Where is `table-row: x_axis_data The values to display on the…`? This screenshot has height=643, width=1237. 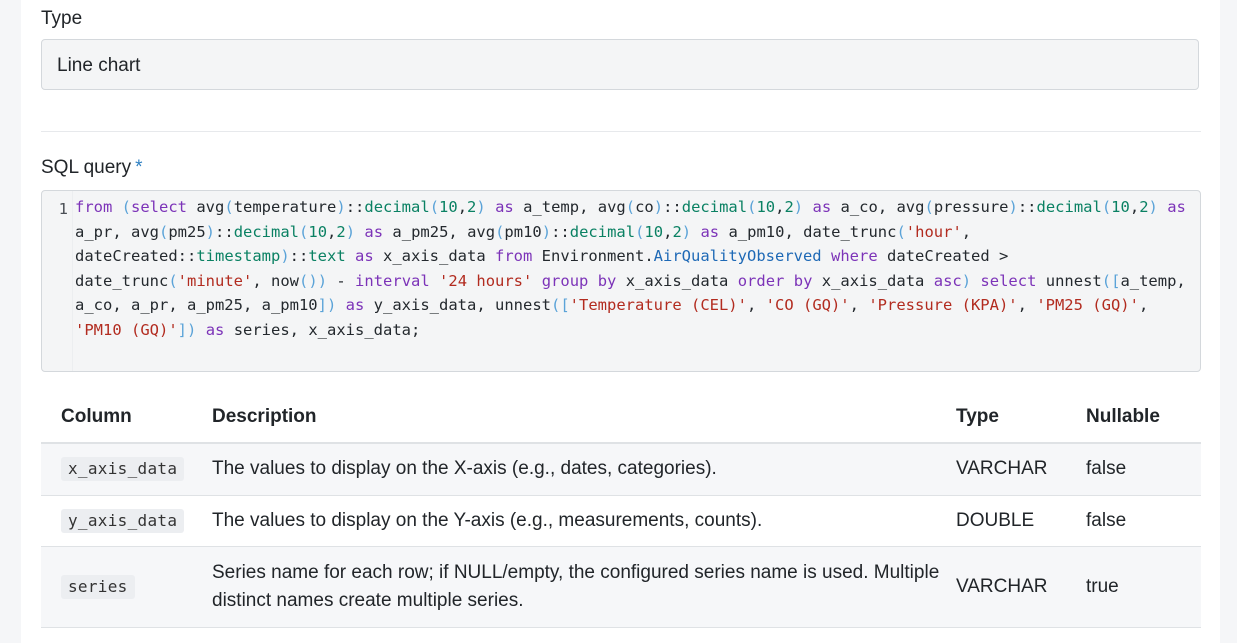 table-row: x_axis_data The values to display on the… is located at coordinates (621, 469).